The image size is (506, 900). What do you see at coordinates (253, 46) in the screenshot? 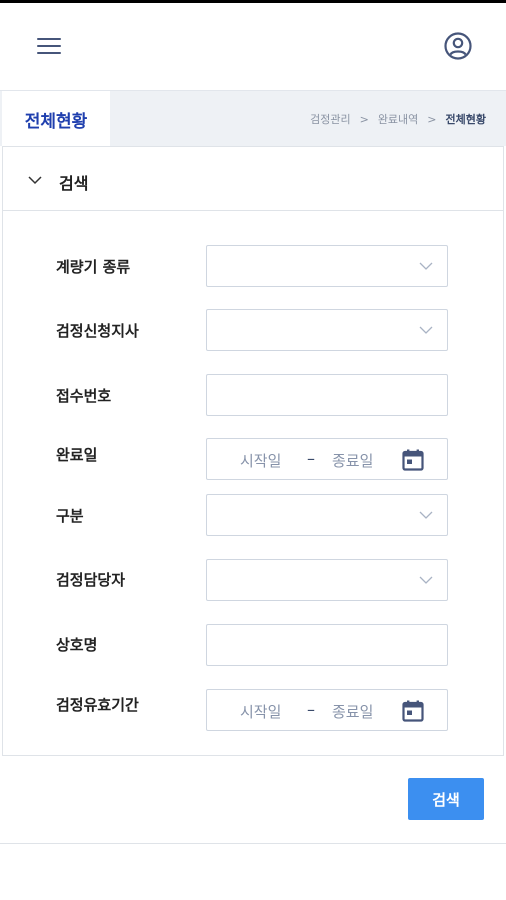
I see `app-header` at bounding box center [253, 46].